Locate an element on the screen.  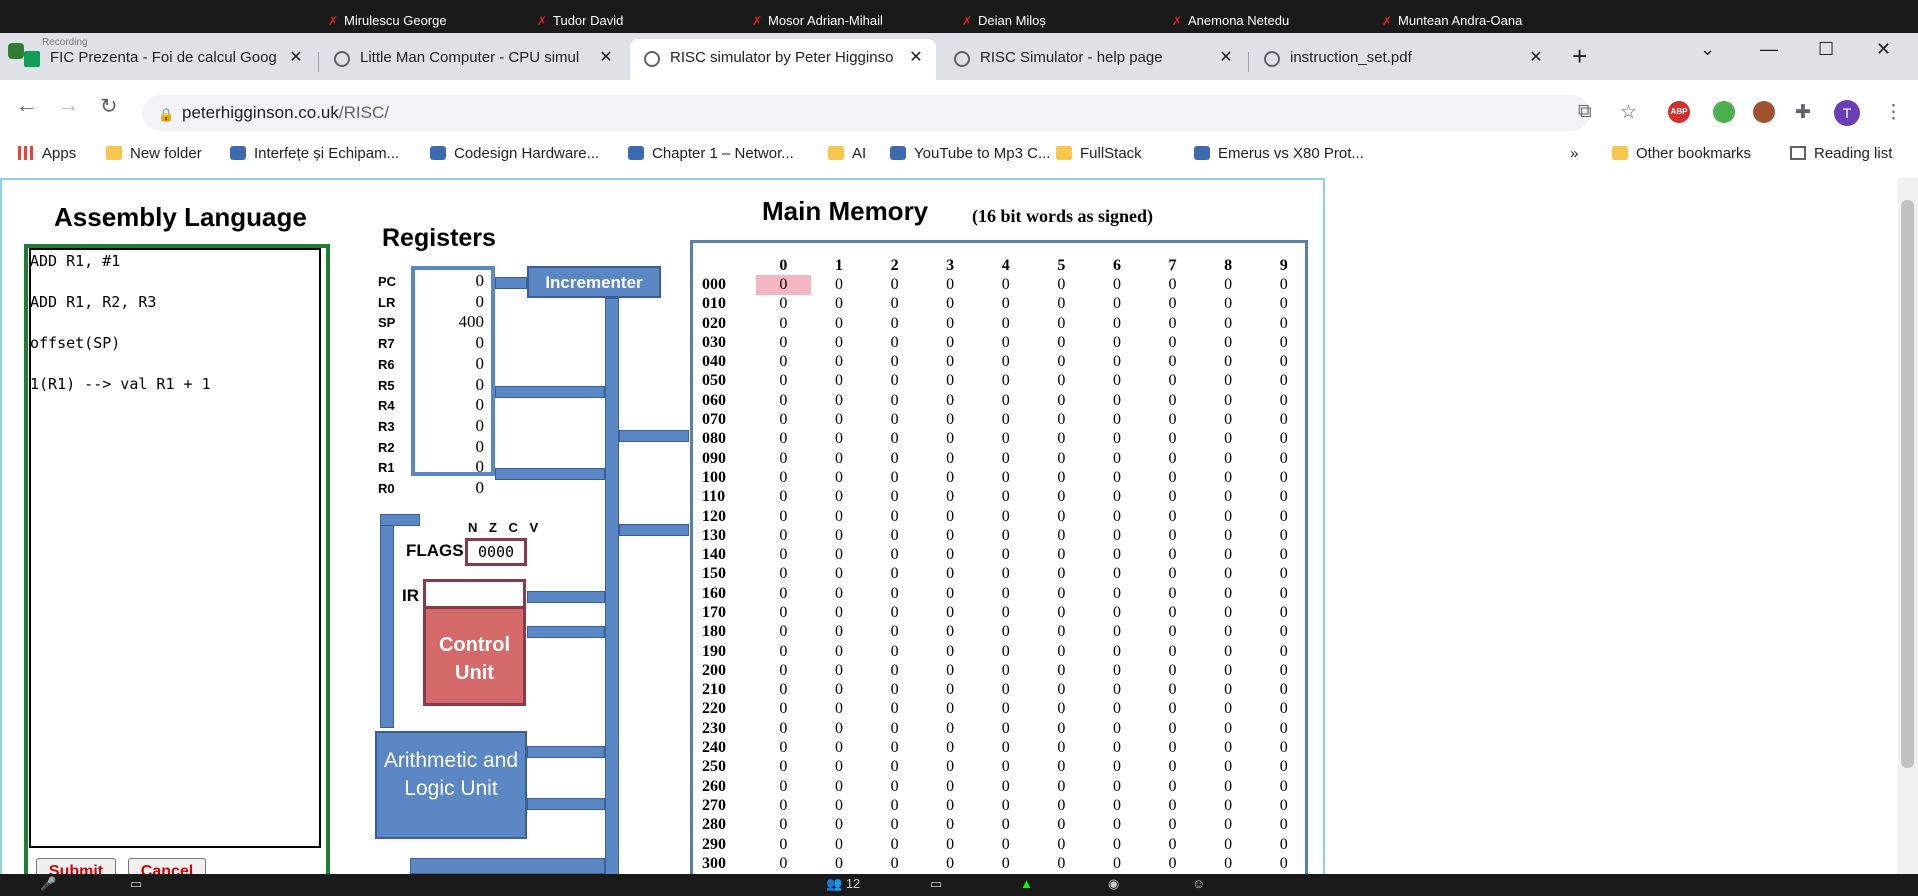
lock-icon: 🔒 is located at coordinates (166, 115).